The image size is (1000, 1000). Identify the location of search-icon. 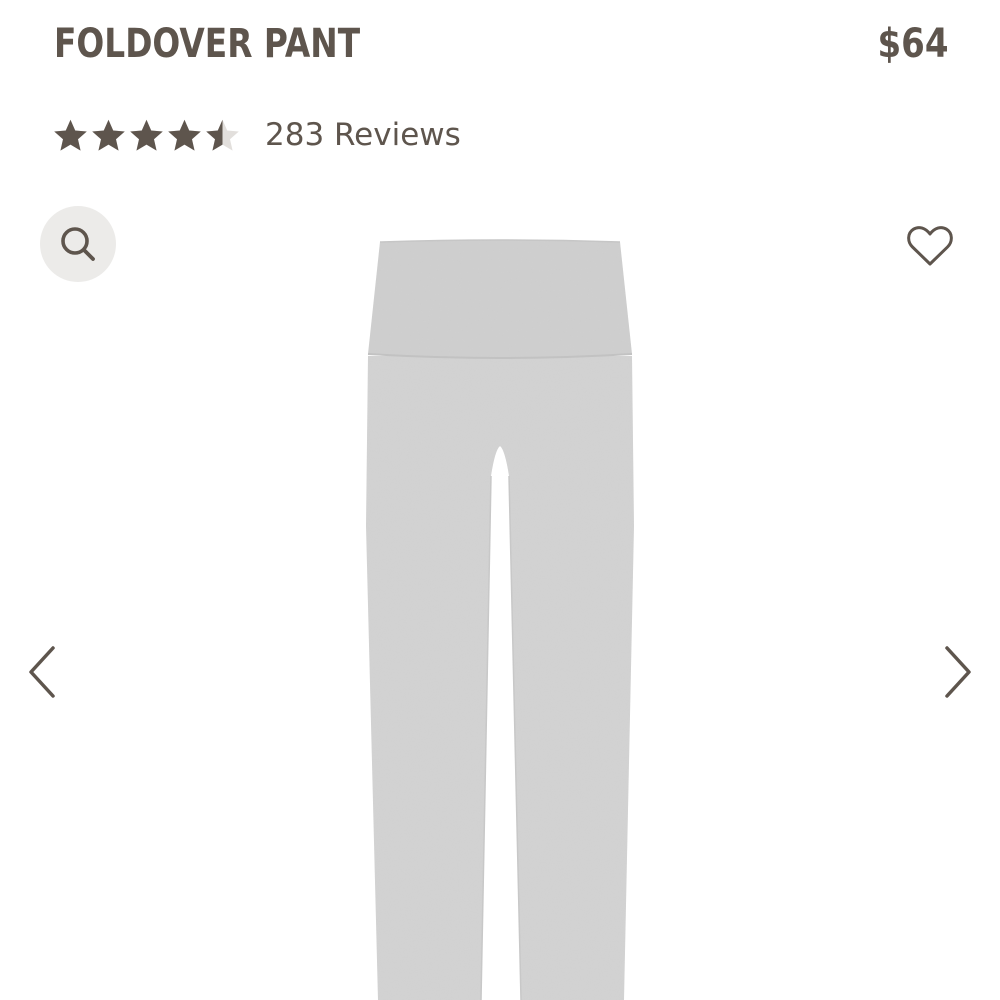
(78, 244).